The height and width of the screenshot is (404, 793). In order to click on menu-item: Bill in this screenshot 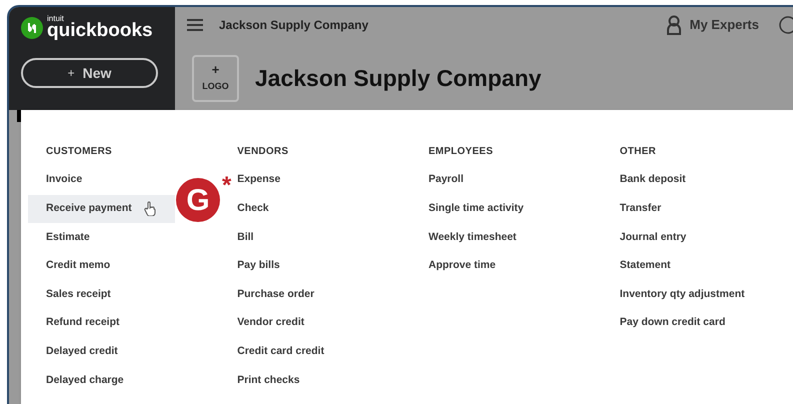, I will do `click(245, 237)`.